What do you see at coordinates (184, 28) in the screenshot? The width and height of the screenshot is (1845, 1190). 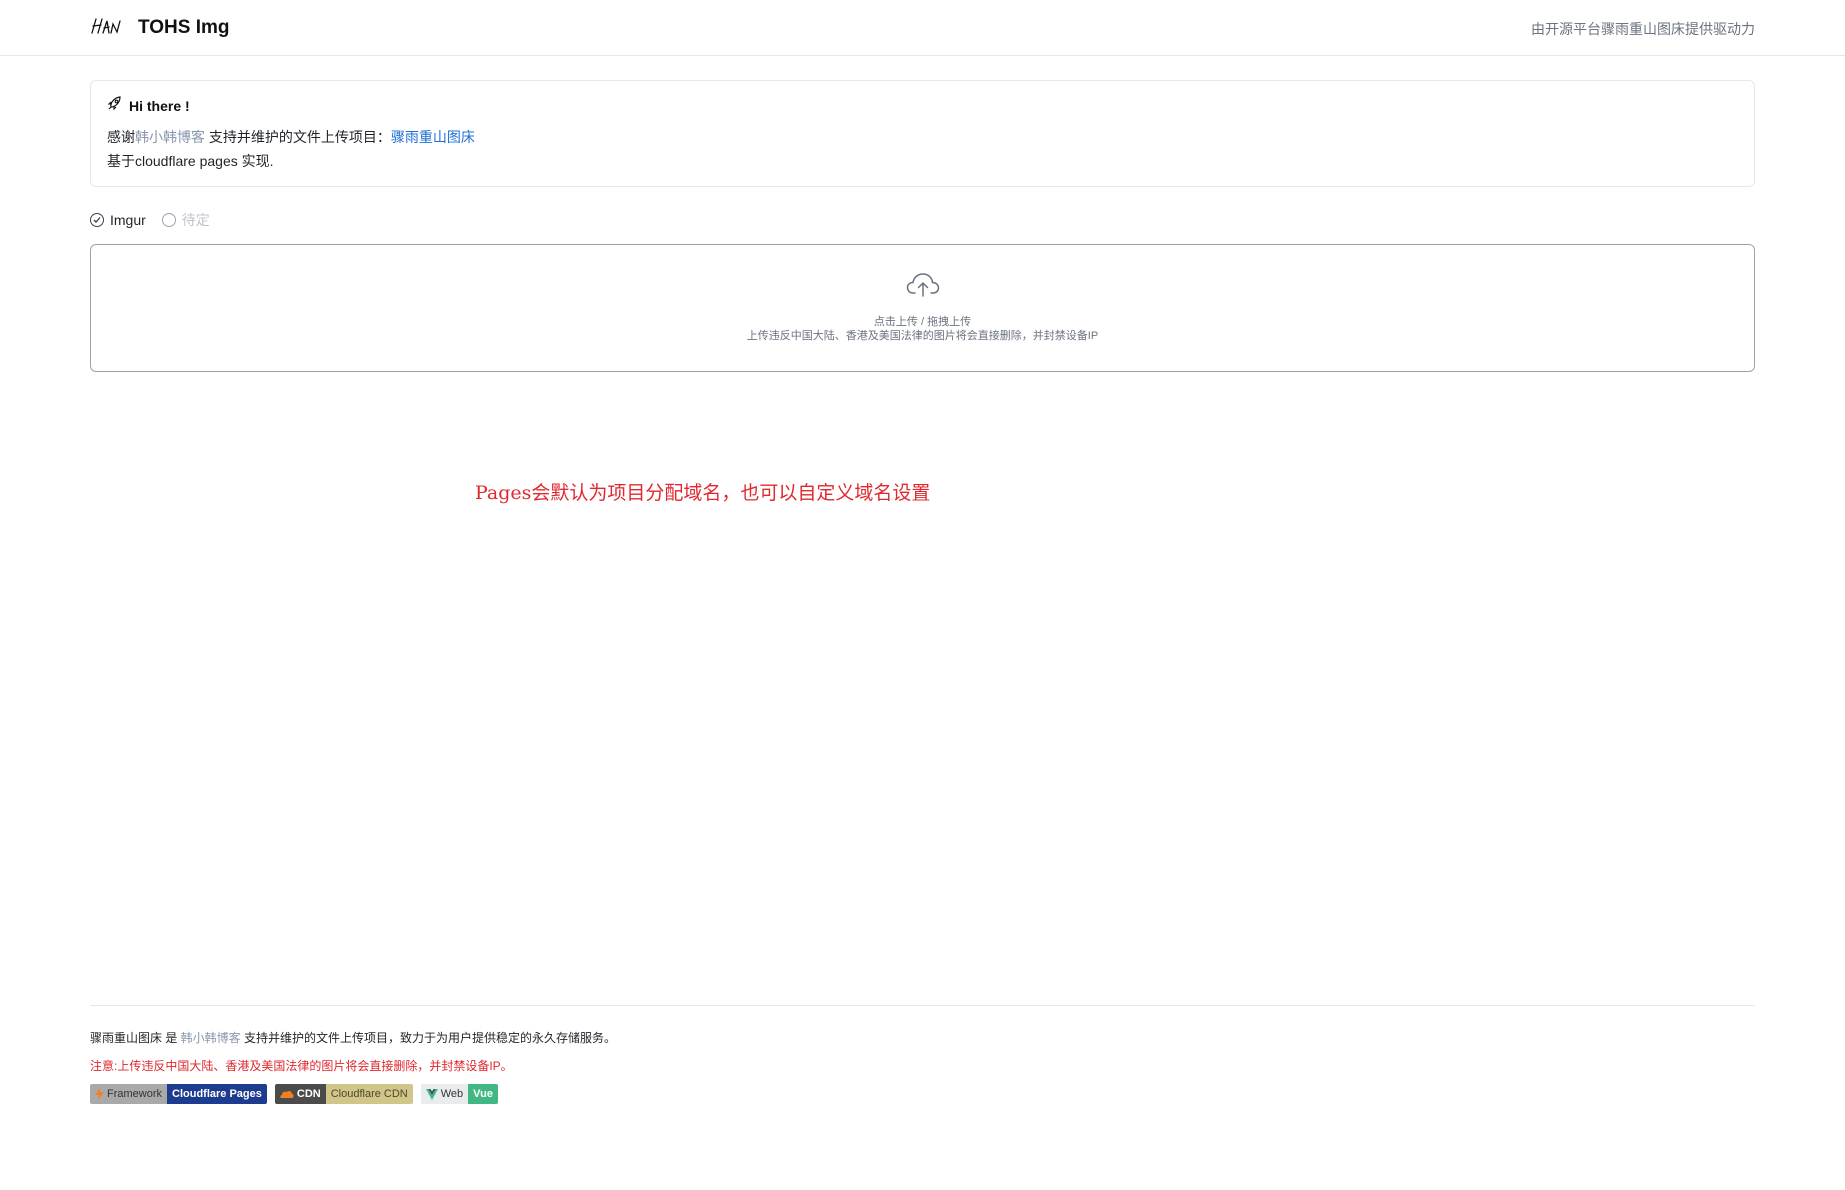 I see `site-title: TOHS Img` at bounding box center [184, 28].